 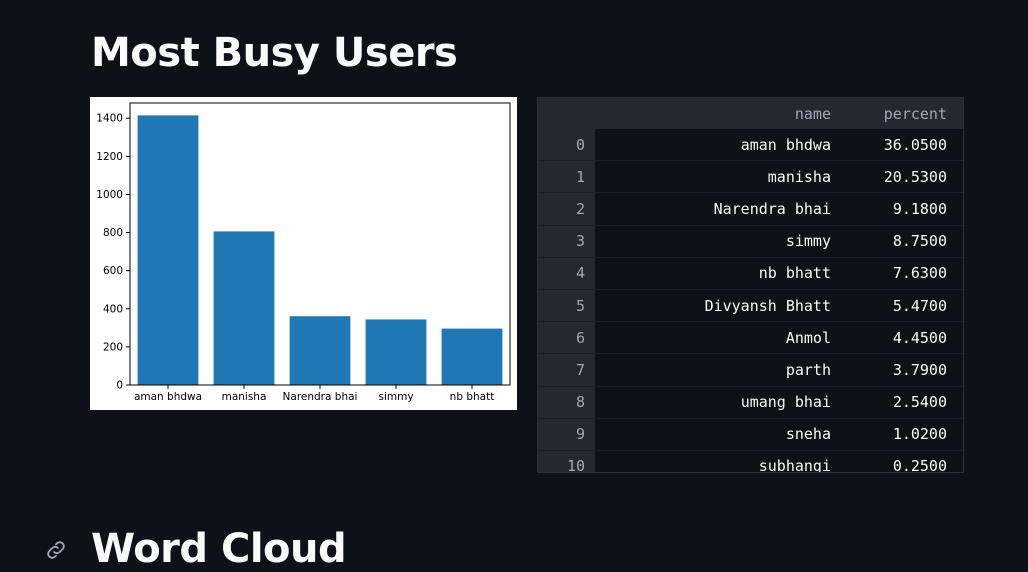 What do you see at coordinates (109, 195) in the screenshot?
I see `y-tick-label: 1000` at bounding box center [109, 195].